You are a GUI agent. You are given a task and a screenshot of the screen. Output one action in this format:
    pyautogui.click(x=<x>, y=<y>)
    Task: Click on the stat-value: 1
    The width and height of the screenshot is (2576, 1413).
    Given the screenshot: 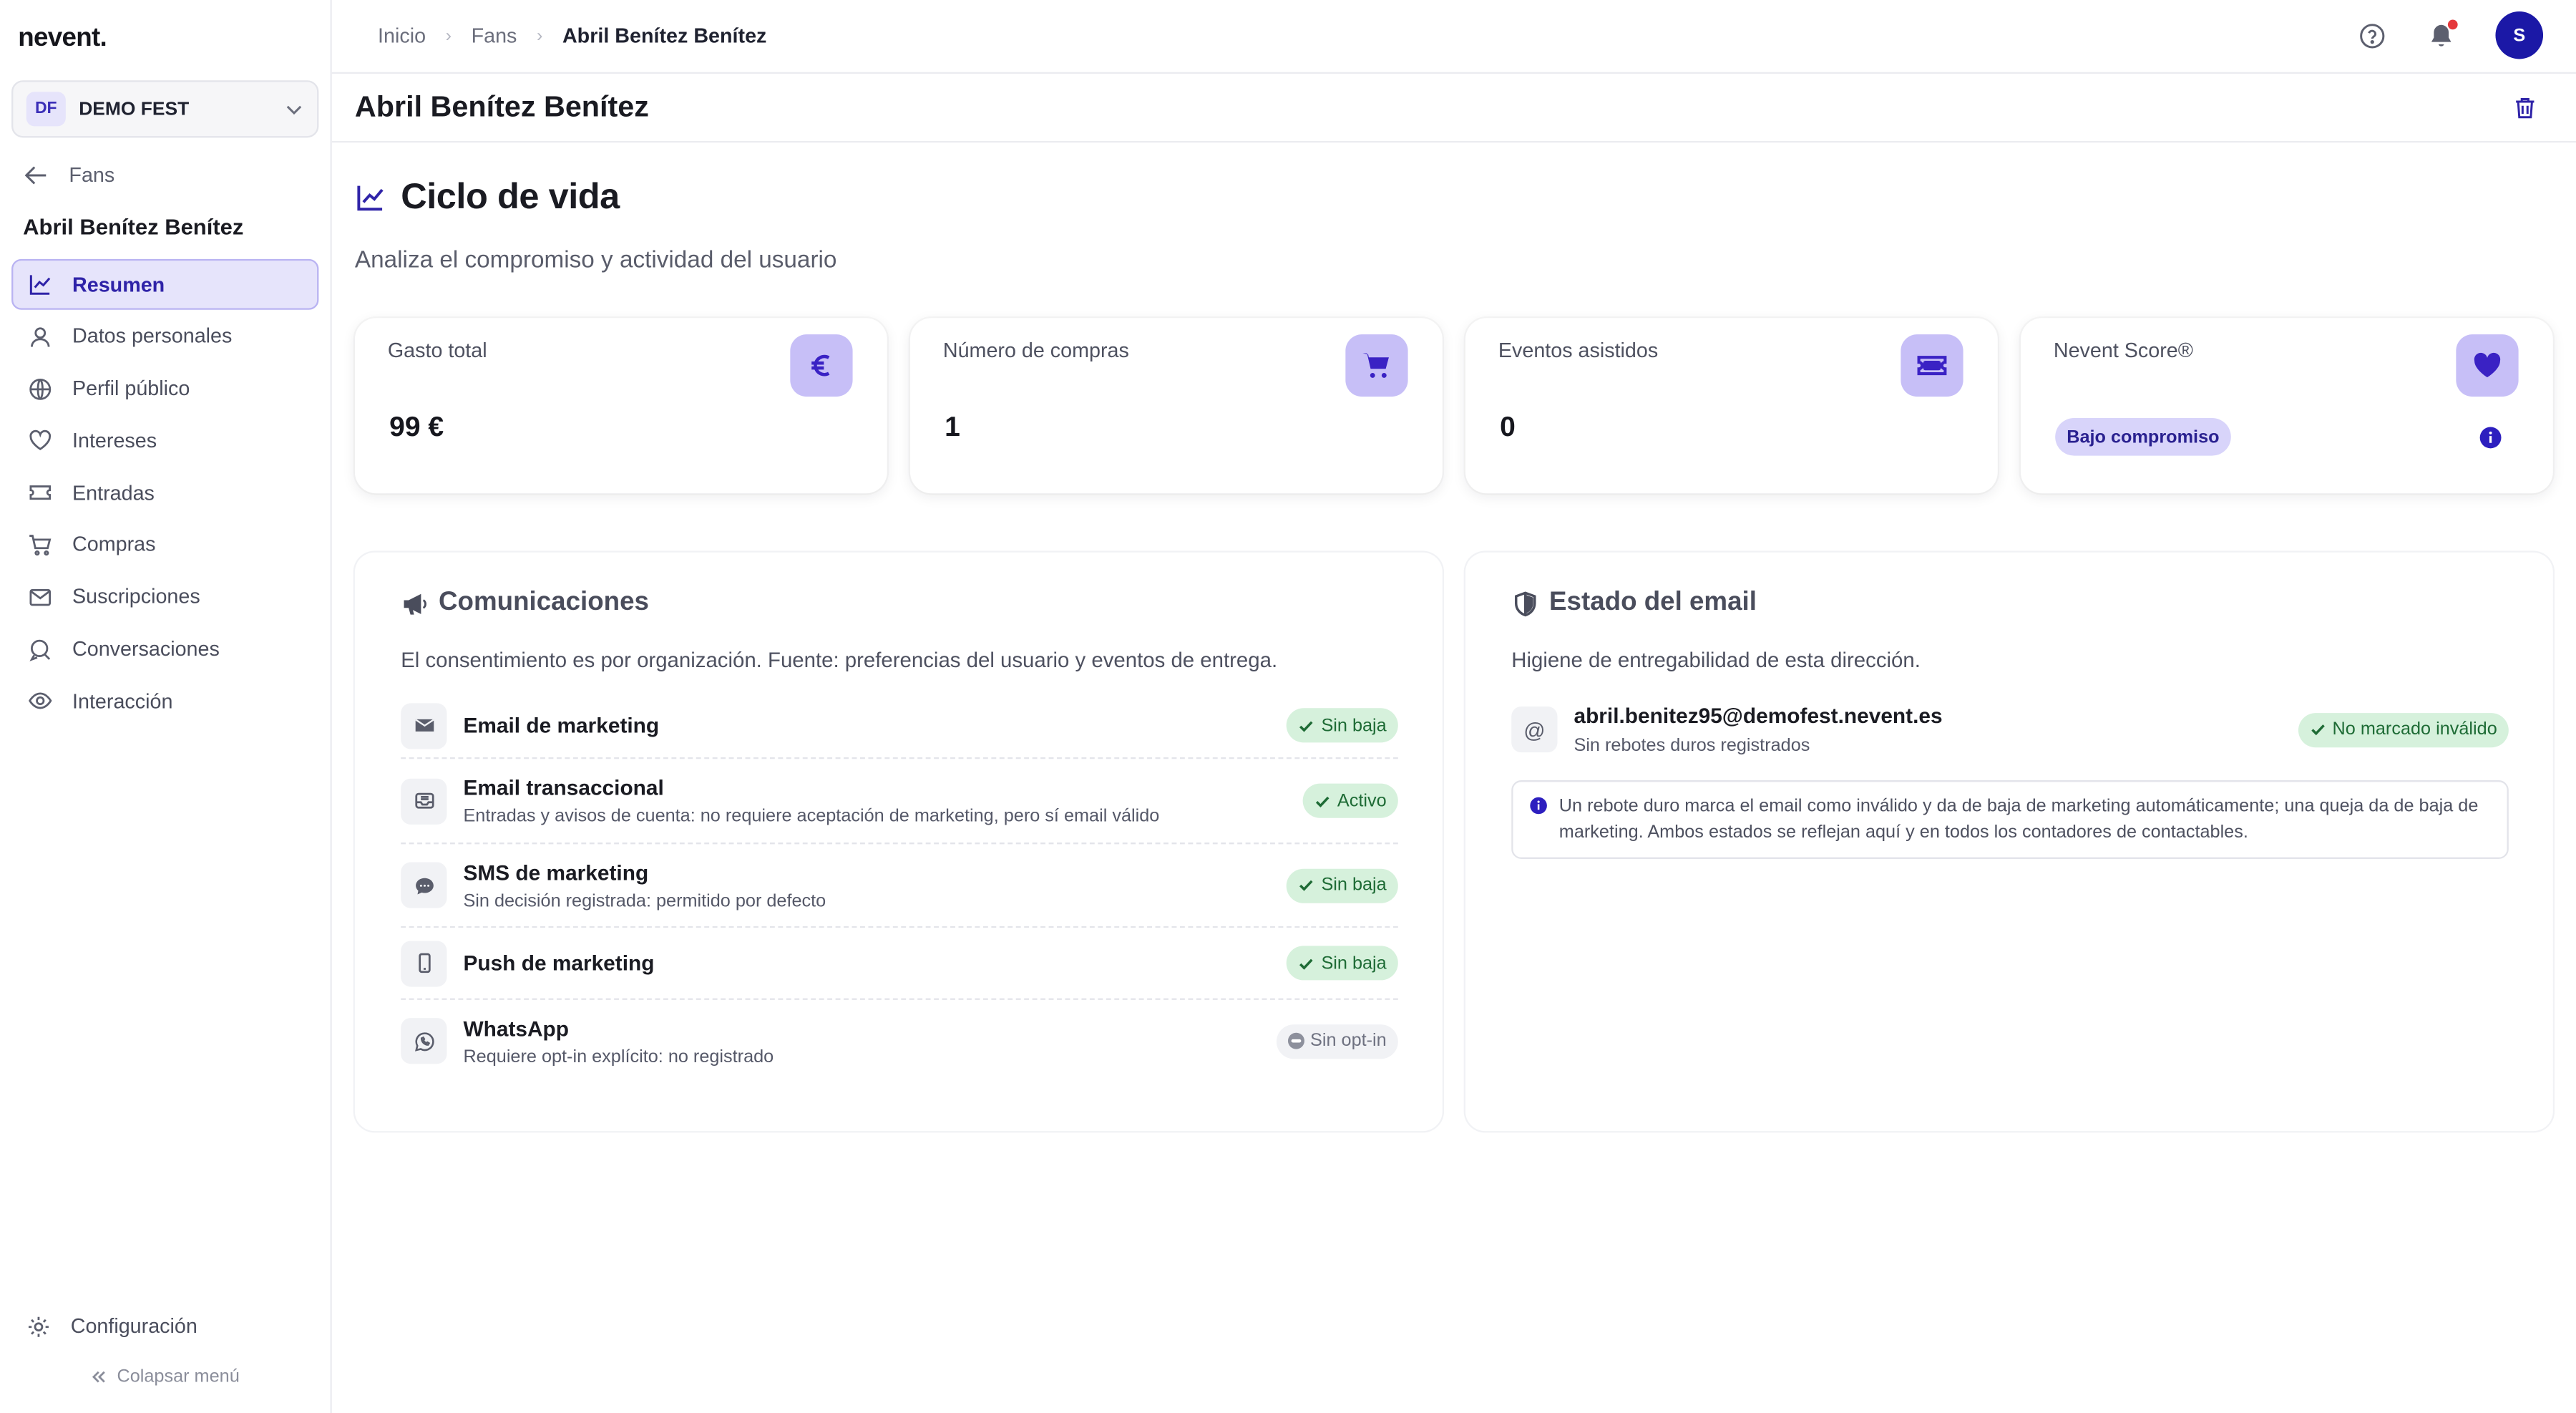 What is the action you would take?
    pyautogui.click(x=952, y=427)
    